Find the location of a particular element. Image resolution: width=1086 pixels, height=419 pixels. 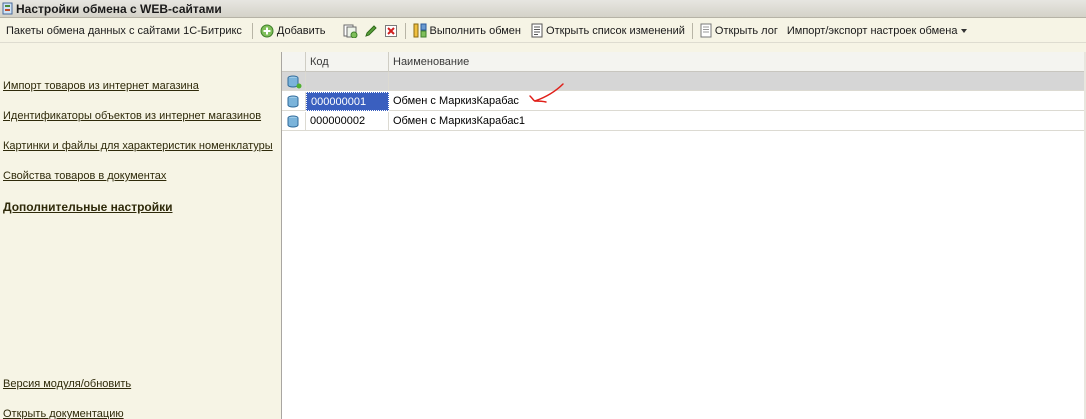

header-name: Наименование is located at coordinates (737, 62).